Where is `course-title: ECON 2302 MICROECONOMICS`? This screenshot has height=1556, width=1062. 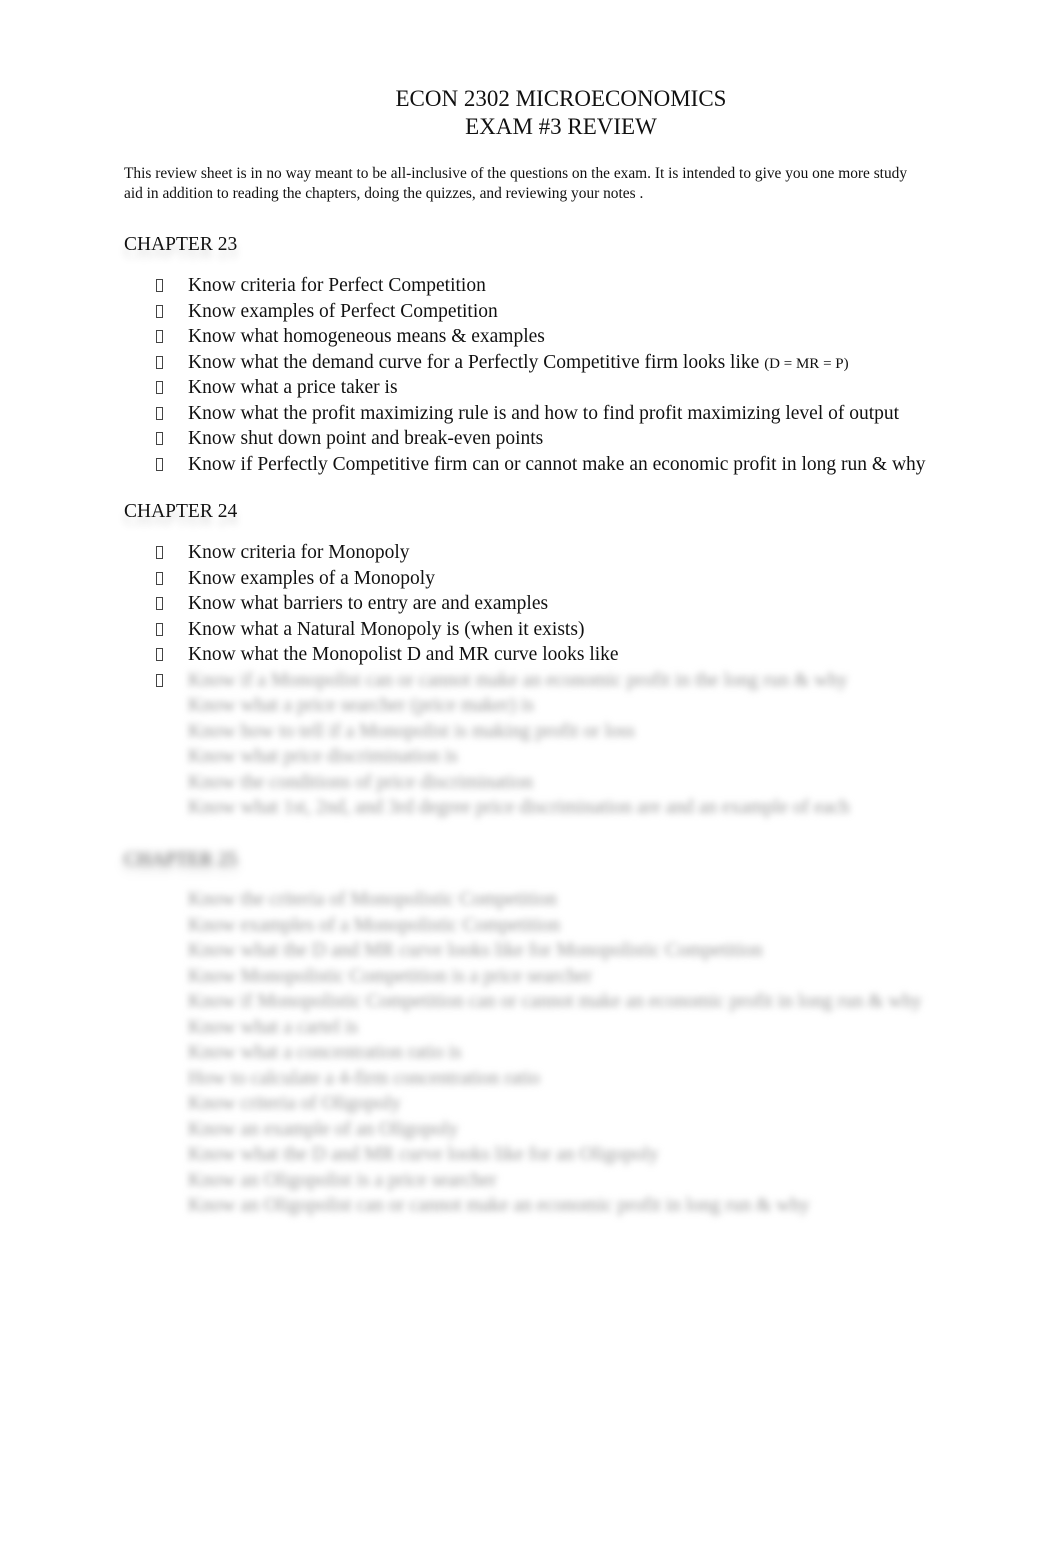 course-title: ECON 2302 MICROECONOMICS is located at coordinates (561, 98).